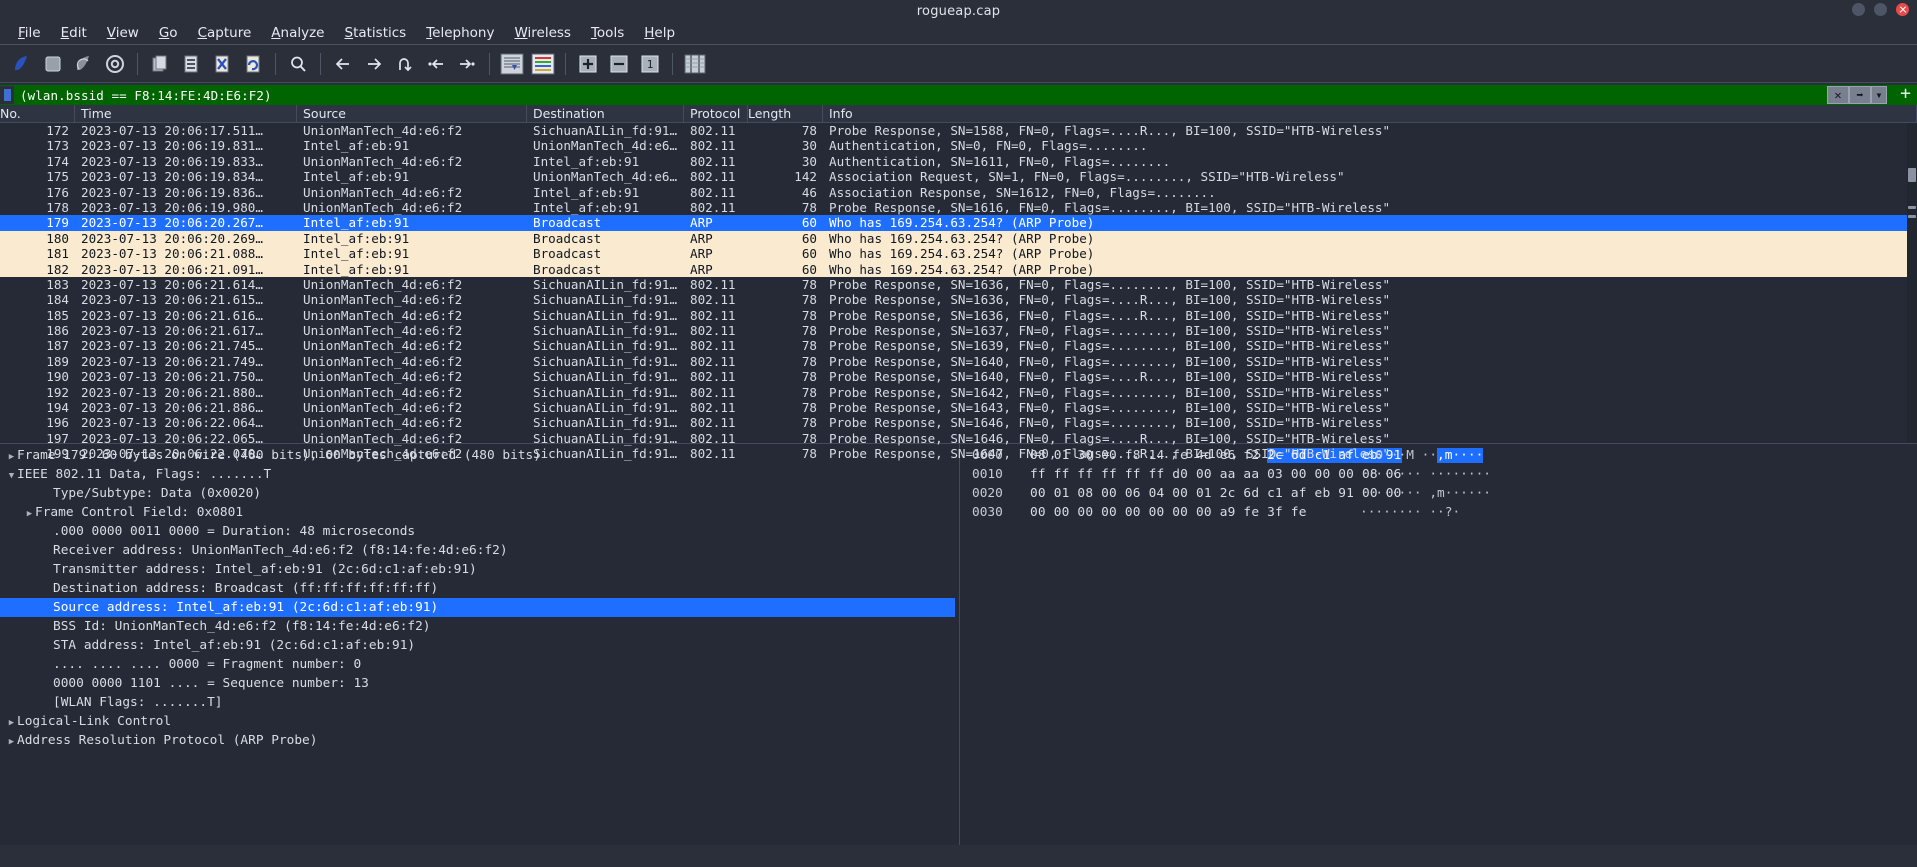 The height and width of the screenshot is (867, 1917). I want to click on scrollbar-thumb, so click(1912, 175).